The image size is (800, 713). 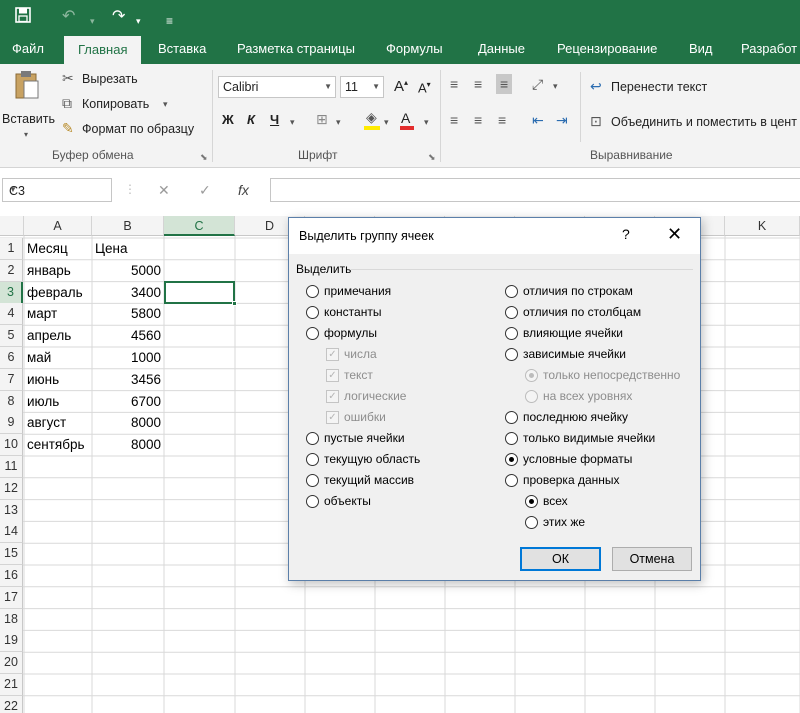 I want to click on cell-a5: апрель, so click(x=49, y=336).